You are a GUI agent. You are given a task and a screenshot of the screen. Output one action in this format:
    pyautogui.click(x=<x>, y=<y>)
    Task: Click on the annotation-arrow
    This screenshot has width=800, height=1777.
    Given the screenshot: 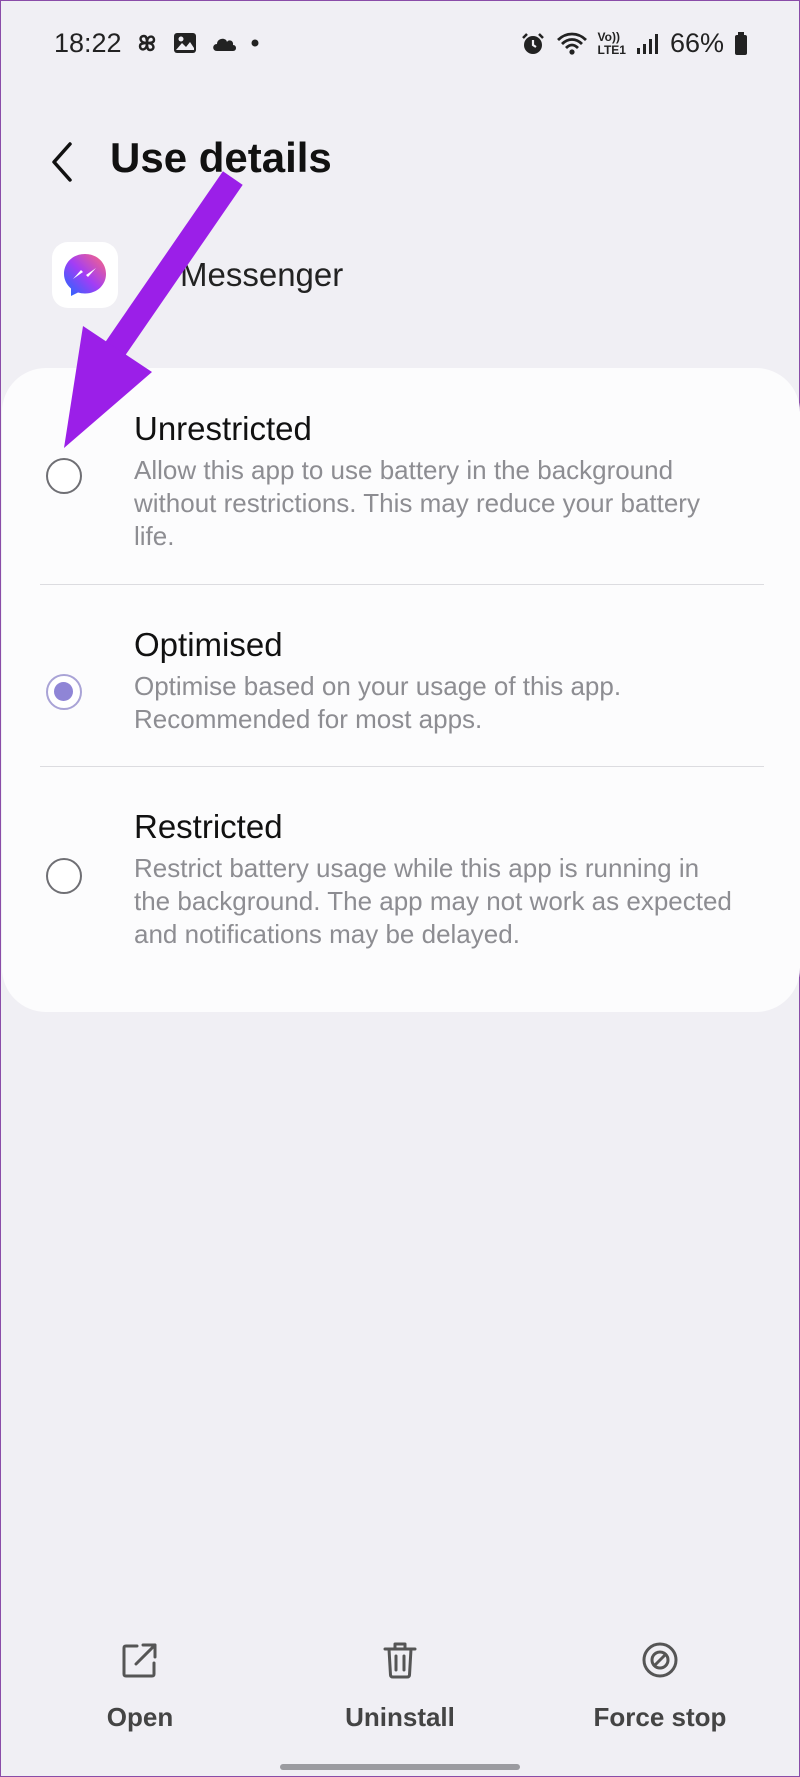 What is the action you would take?
    pyautogui.click(x=153, y=309)
    